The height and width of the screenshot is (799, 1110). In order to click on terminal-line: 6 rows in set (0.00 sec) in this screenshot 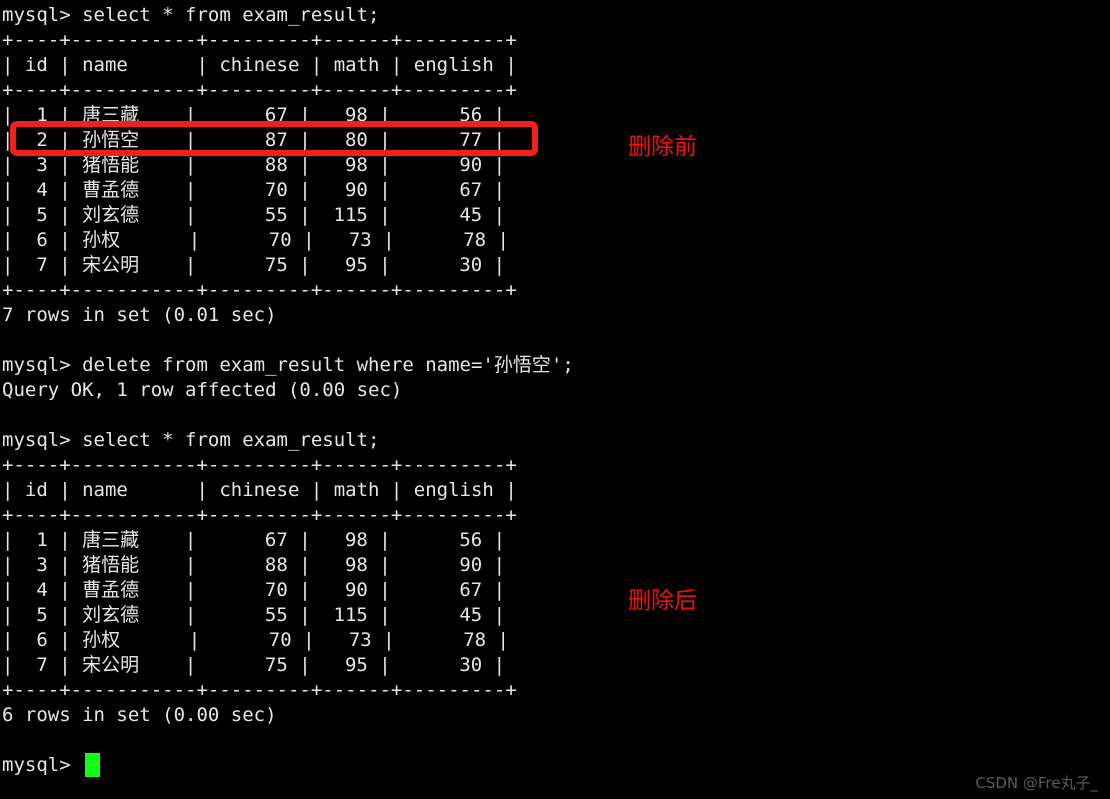, I will do `click(139, 715)`.